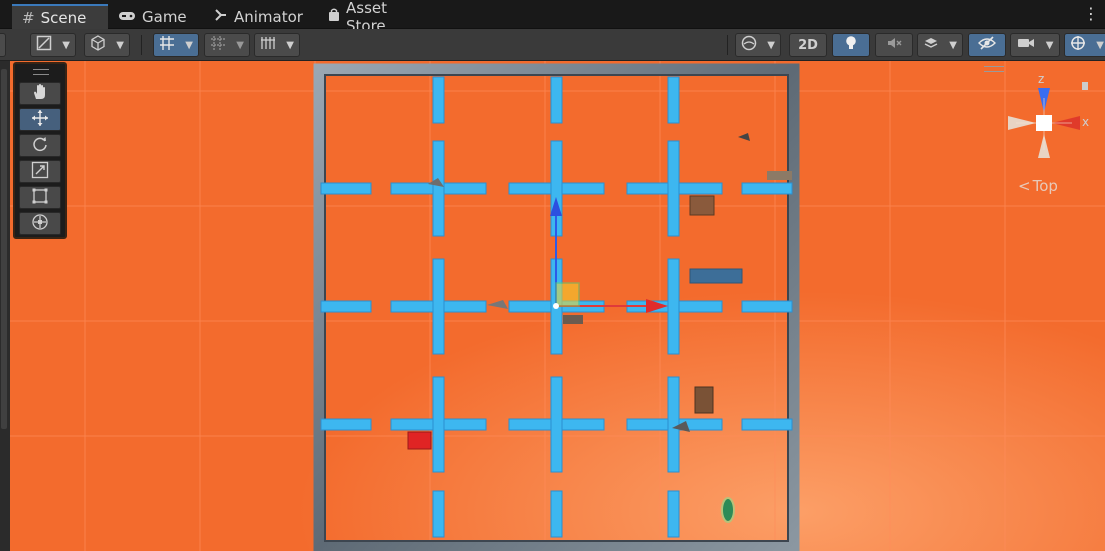  I want to click on gizmo-icon, so click(1078, 45).